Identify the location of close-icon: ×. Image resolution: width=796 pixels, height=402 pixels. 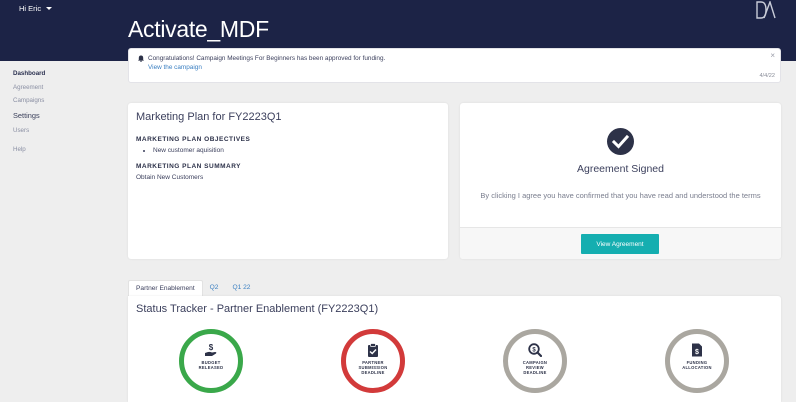
(772, 55).